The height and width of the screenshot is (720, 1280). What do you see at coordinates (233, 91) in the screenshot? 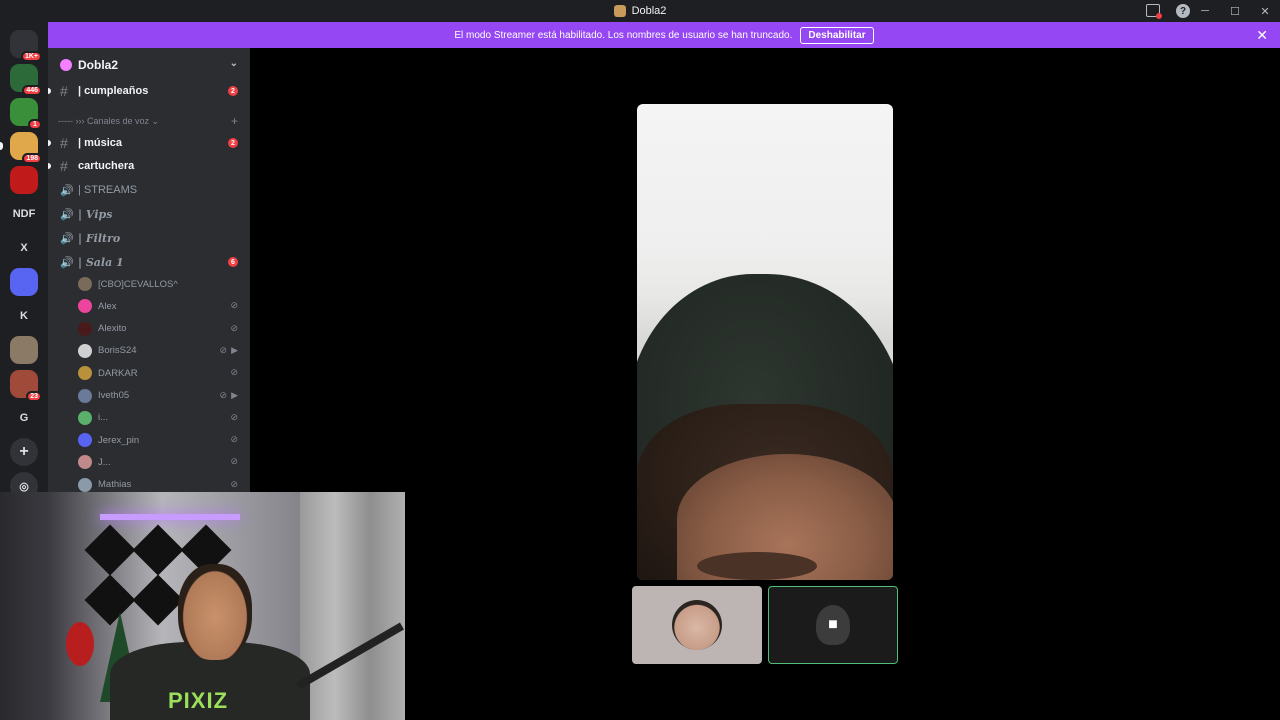
I see `channel-badge: 2` at bounding box center [233, 91].